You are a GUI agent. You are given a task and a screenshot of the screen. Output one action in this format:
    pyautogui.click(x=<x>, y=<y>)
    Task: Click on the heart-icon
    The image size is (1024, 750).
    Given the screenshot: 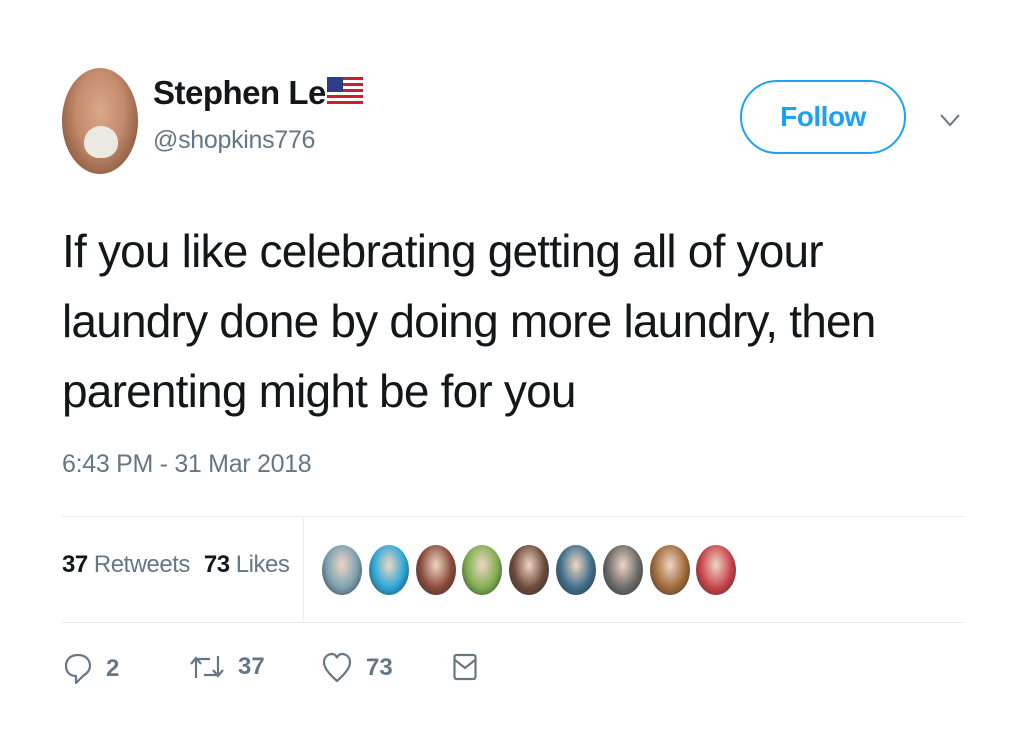 What is the action you would take?
    pyautogui.click(x=337, y=667)
    